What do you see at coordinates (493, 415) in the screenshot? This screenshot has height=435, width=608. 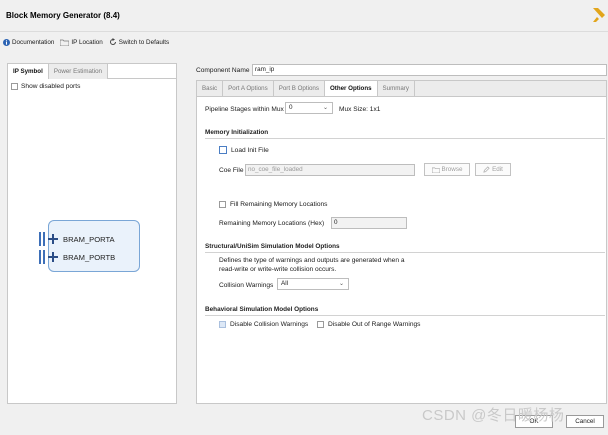 I see `watermark: CSDN @冬日暖杨杨` at bounding box center [493, 415].